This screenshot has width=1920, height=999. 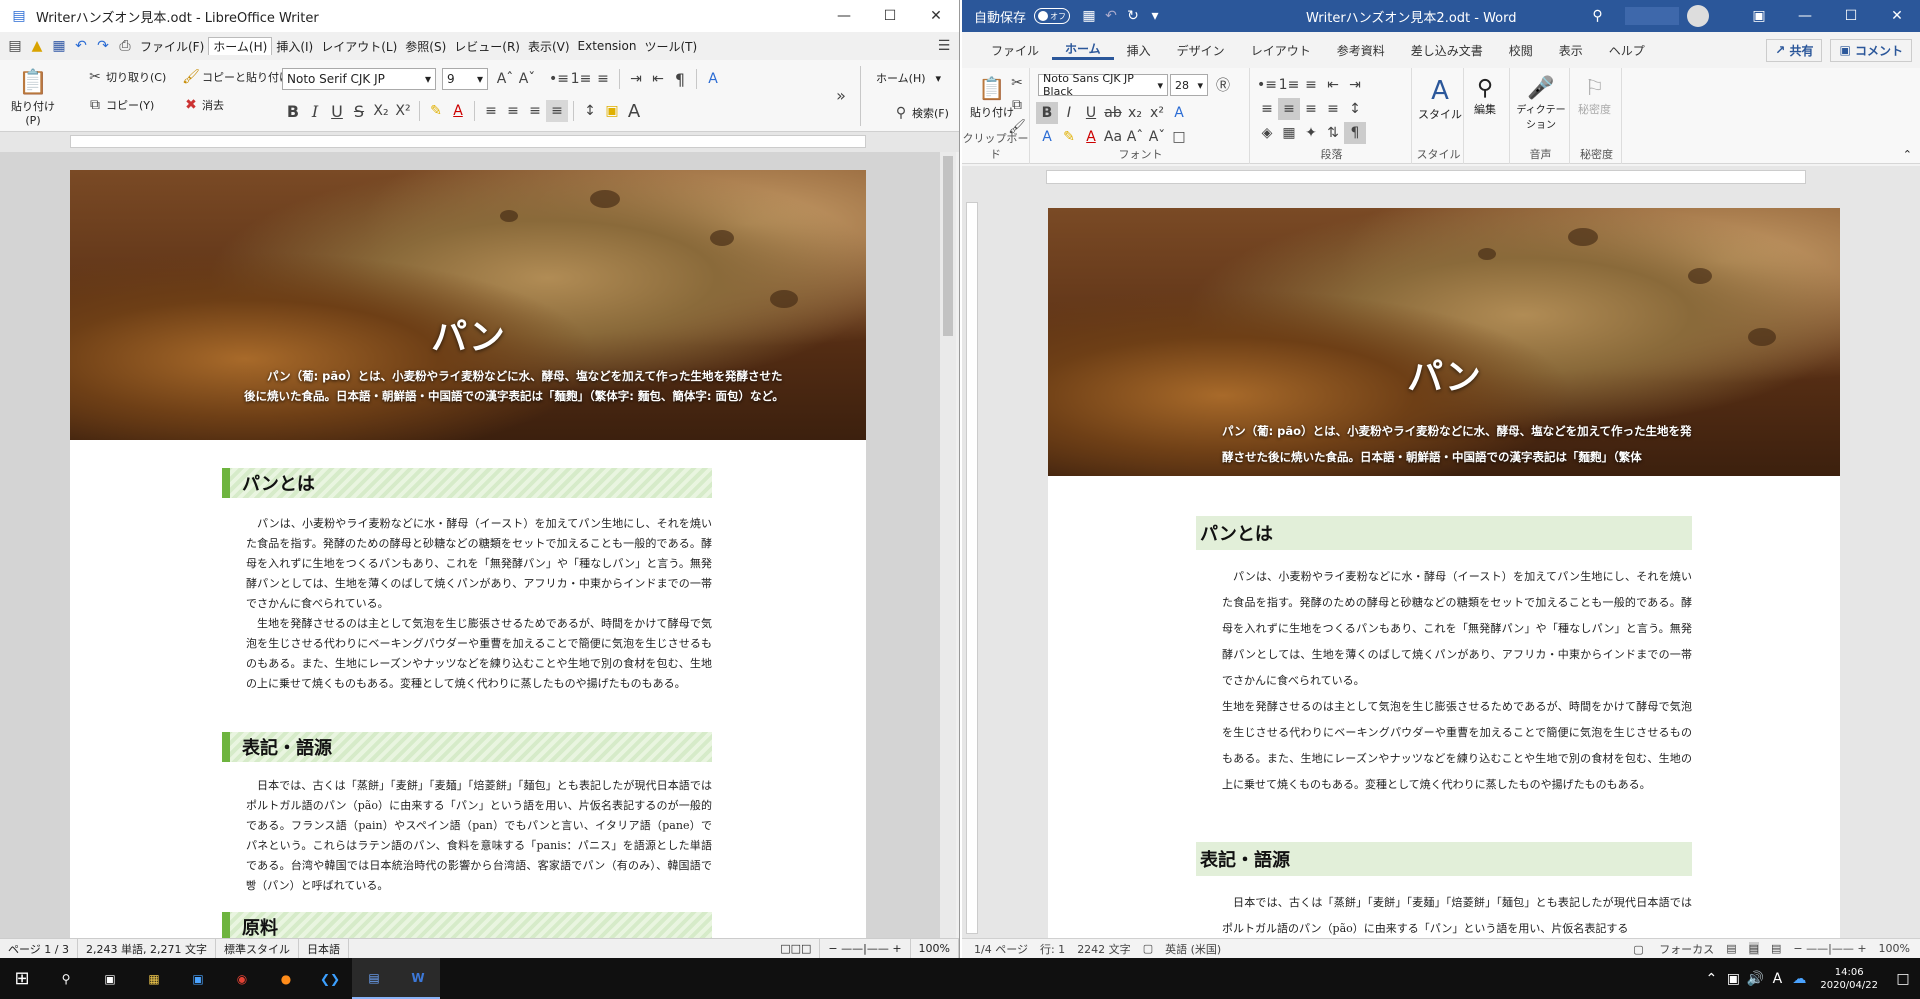 What do you see at coordinates (1017, 83) in the screenshot?
I see `cut-icon: ✂` at bounding box center [1017, 83].